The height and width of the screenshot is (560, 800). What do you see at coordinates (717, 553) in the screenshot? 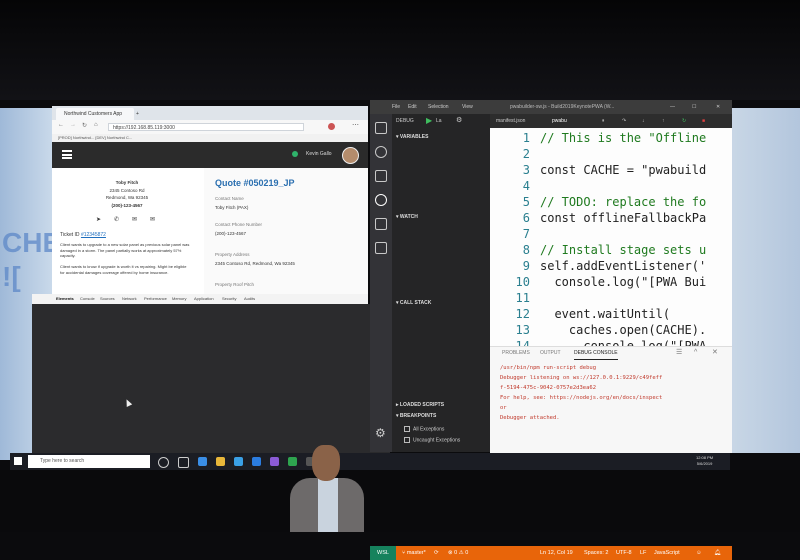
I see `notifications-icon: 🔔︎` at bounding box center [717, 553].